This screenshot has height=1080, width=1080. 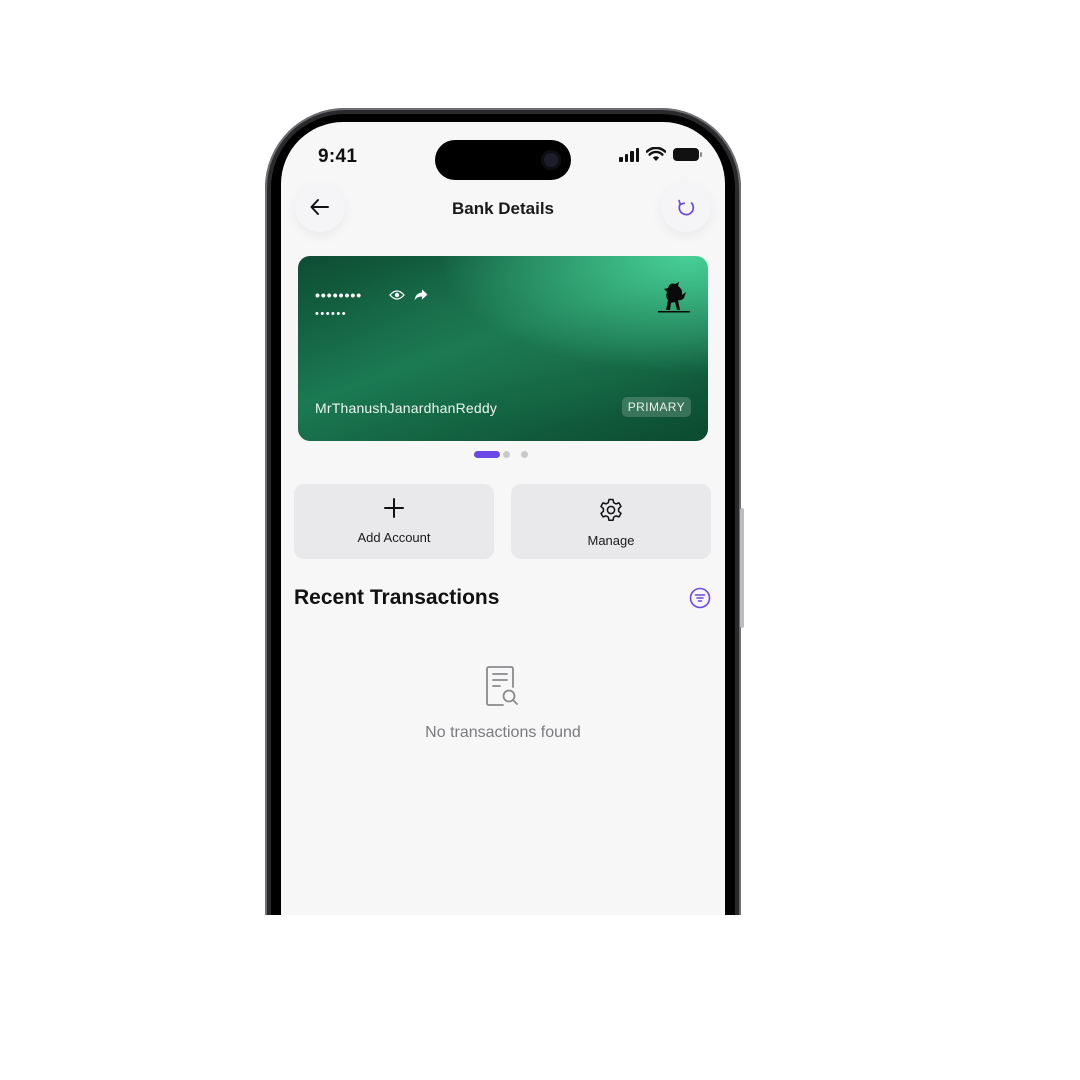 I want to click on side-button, so click(x=742, y=568).